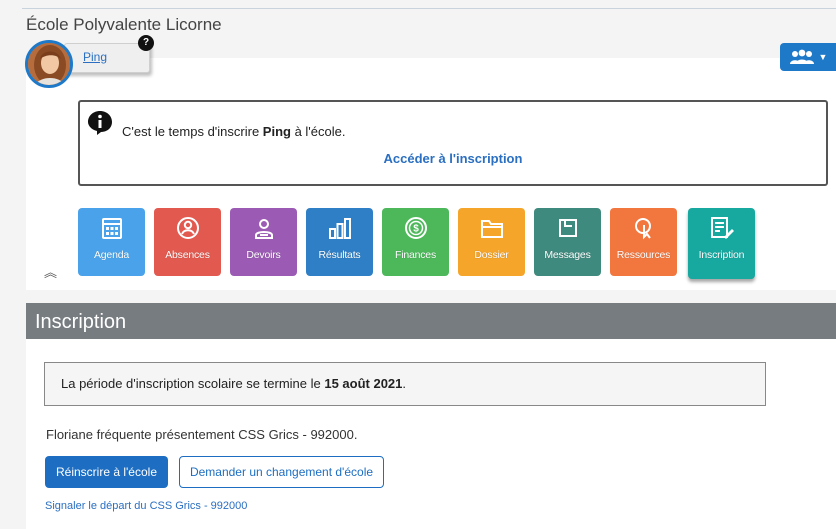 This screenshot has height=529, width=836. What do you see at coordinates (263, 255) in the screenshot?
I see `tile-label: Devoirs` at bounding box center [263, 255].